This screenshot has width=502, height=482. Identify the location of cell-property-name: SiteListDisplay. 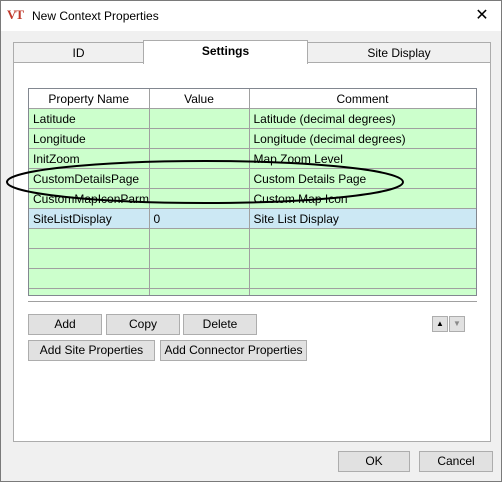
(89, 218).